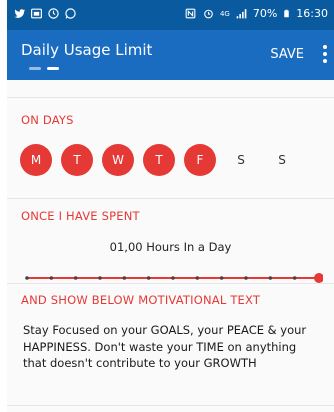 This screenshot has width=334, height=412. I want to click on network-label: 4G, so click(224, 13).